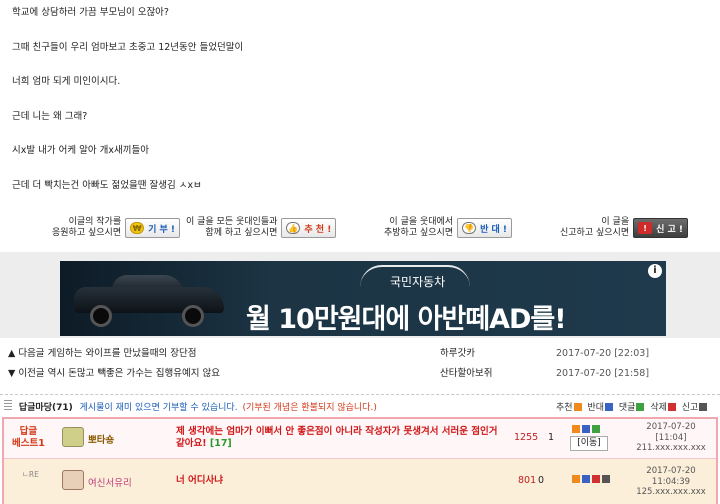 The image size is (720, 504). I want to click on post-line: 근데 더 빡치는건 아빠도 젊었을땐 잘생김 ㅅxㅂ, so click(107, 185).